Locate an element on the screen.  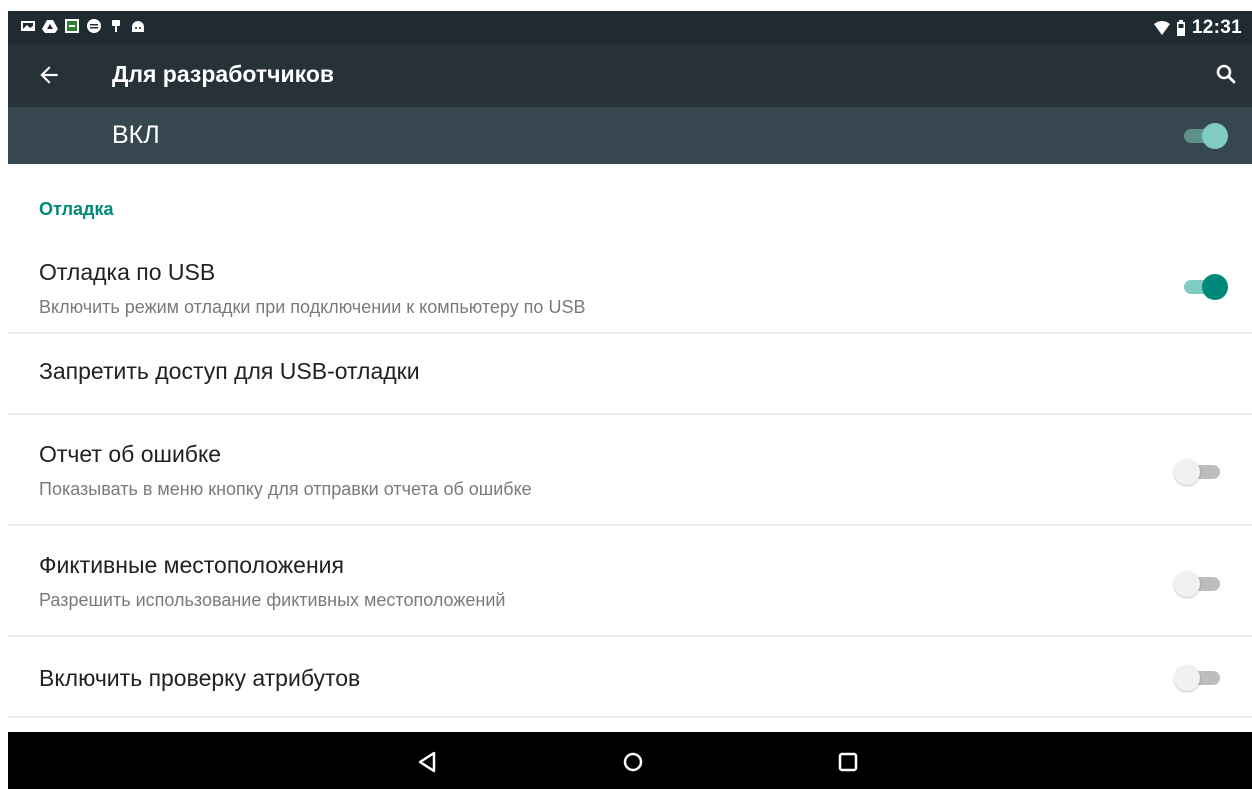
back-arrow-icon is located at coordinates (49, 75).